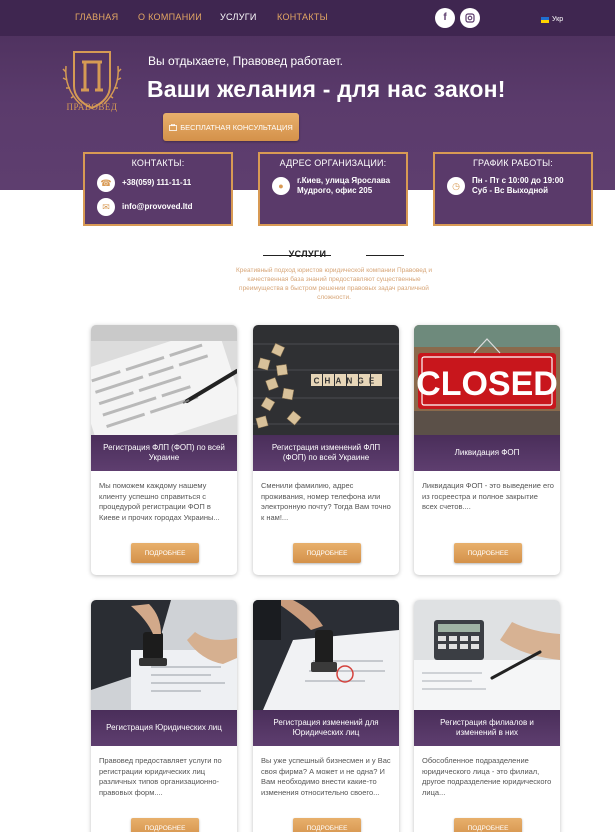  I want to click on cta-label: БЕСПЛАТНАЯ КОНСУЛЬТАЦИЯ, so click(236, 127).